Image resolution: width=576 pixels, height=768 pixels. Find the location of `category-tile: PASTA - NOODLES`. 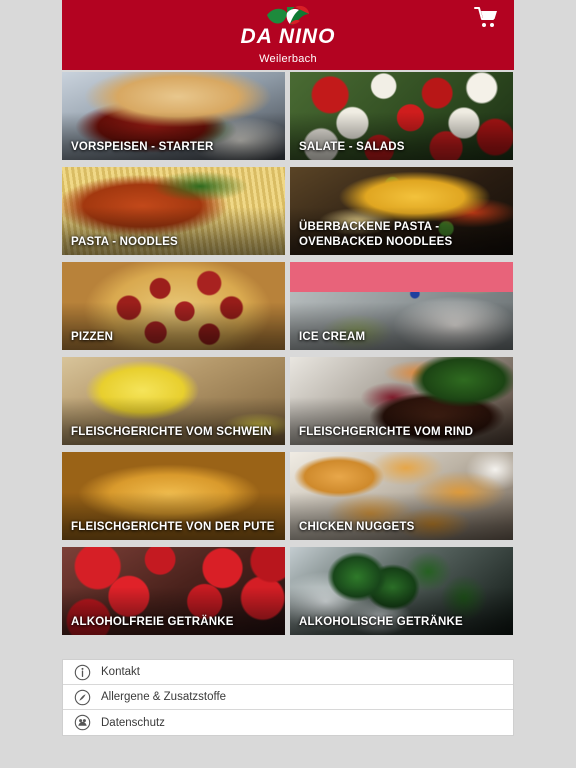

category-tile: PASTA - NOODLES is located at coordinates (173, 211).